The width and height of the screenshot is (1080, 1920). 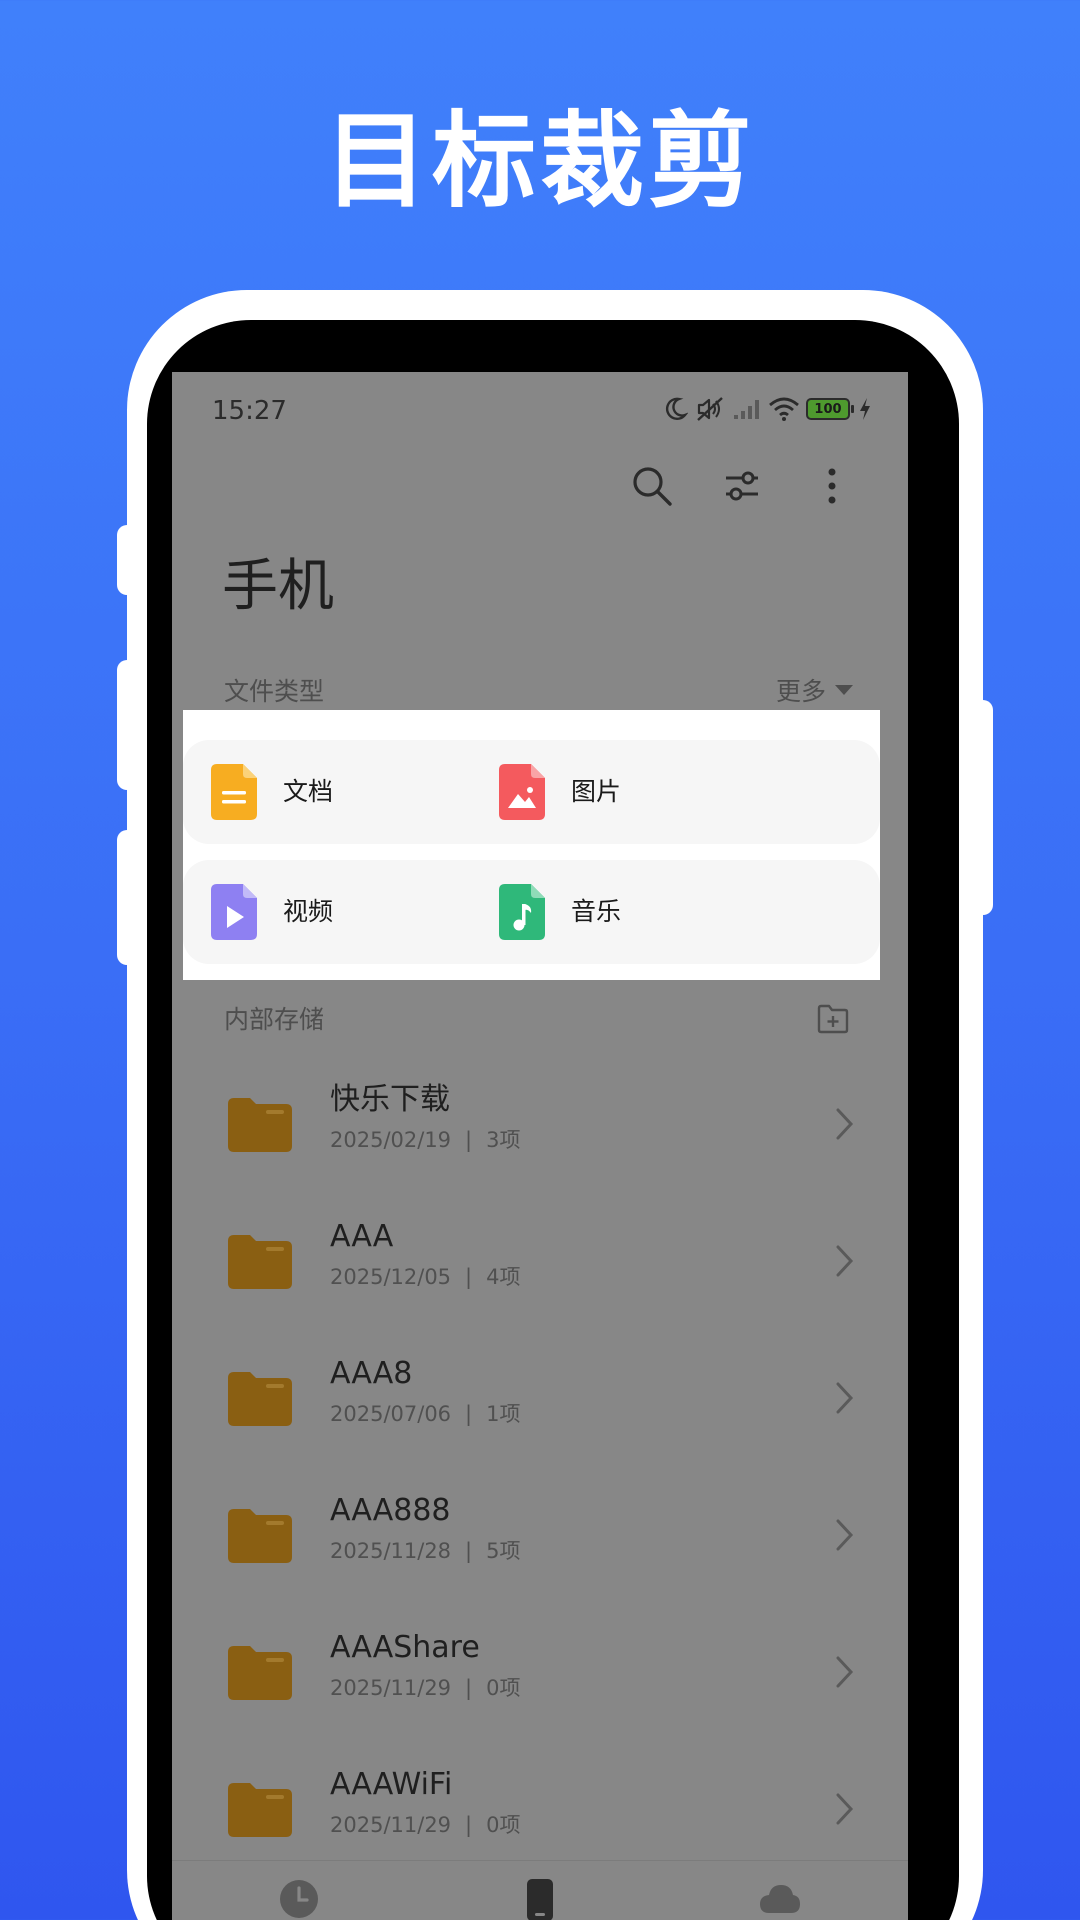 What do you see at coordinates (362, 1236) in the screenshot?
I see `folder-name: AAA` at bounding box center [362, 1236].